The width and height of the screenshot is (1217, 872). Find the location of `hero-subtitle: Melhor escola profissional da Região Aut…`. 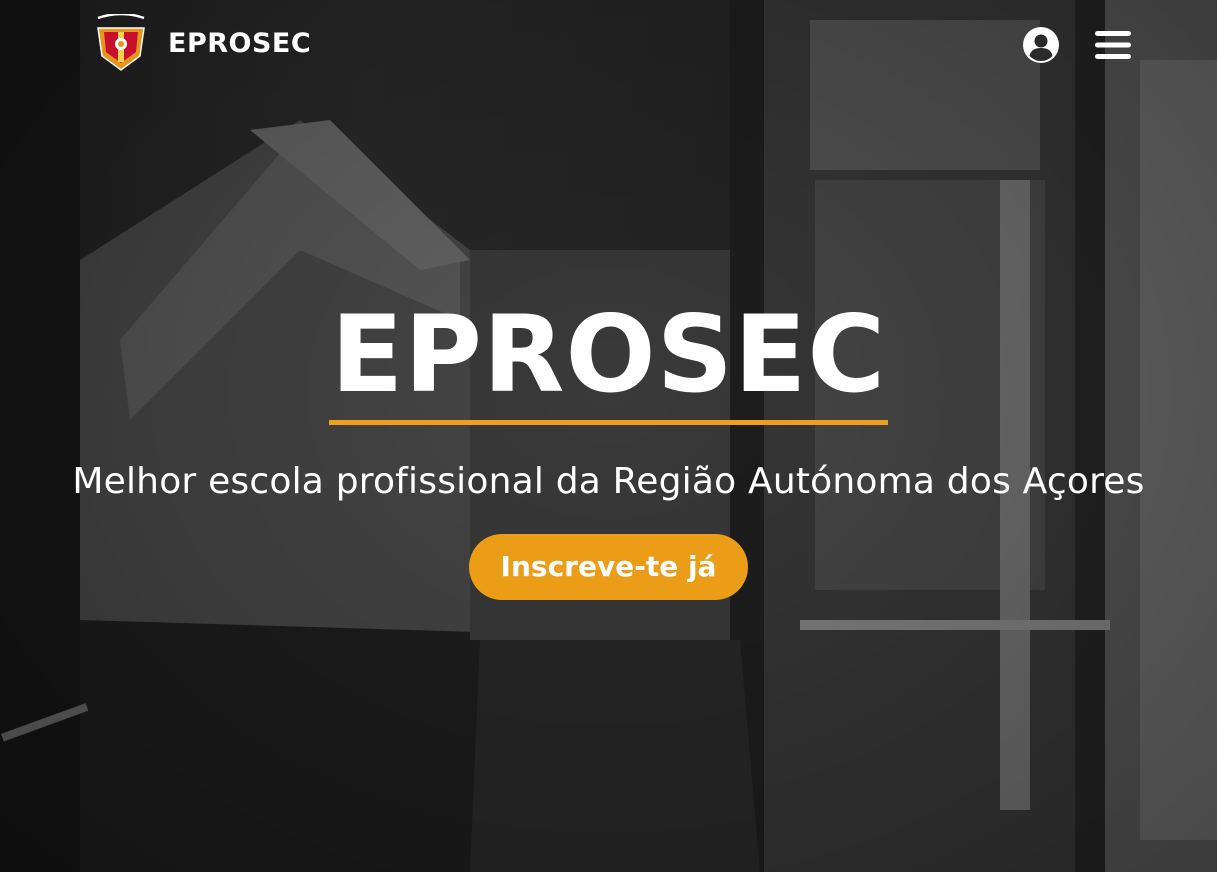

hero-subtitle: Melhor escola profissional da Região Aut… is located at coordinates (608, 481).